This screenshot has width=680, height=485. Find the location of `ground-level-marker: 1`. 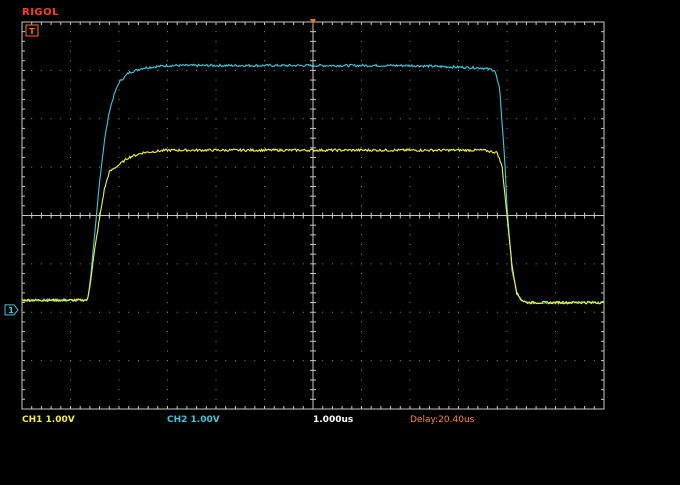

ground-level-marker: 1 is located at coordinates (11, 310).